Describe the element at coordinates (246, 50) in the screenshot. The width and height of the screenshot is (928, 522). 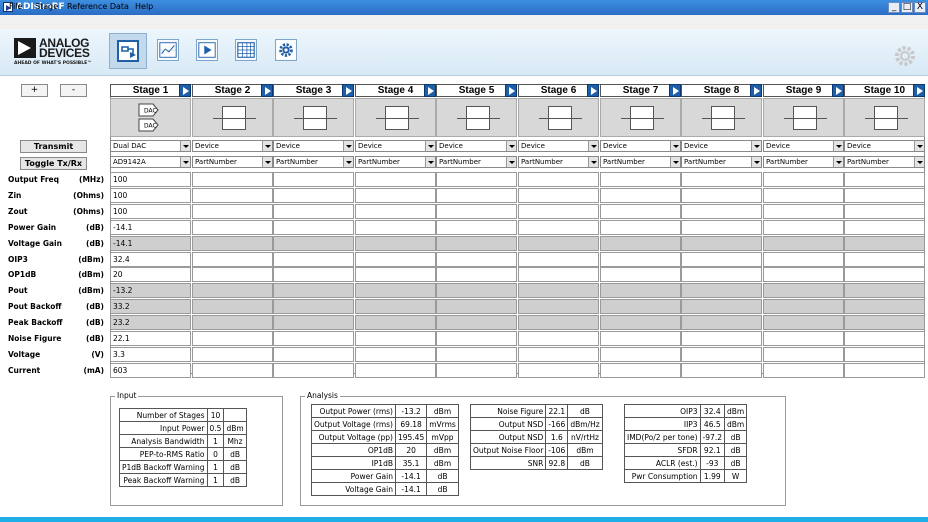
I see `table-icon` at that location.